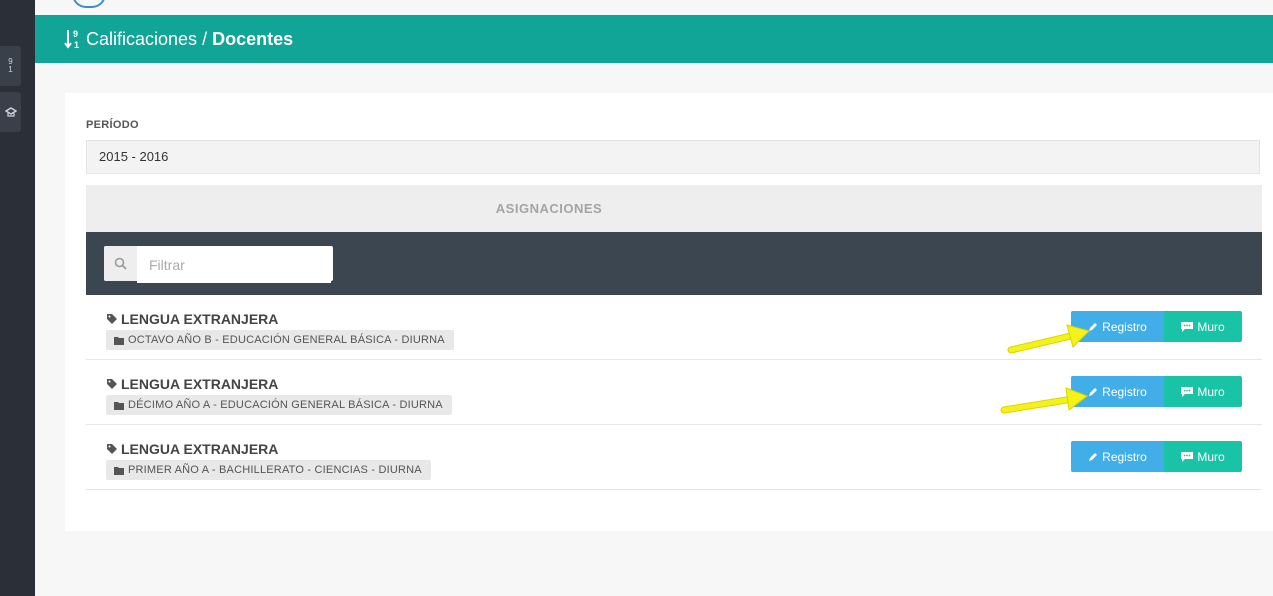  What do you see at coordinates (674, 208) in the screenshot?
I see `asignaciones-tab: ASIGNACIONES` at bounding box center [674, 208].